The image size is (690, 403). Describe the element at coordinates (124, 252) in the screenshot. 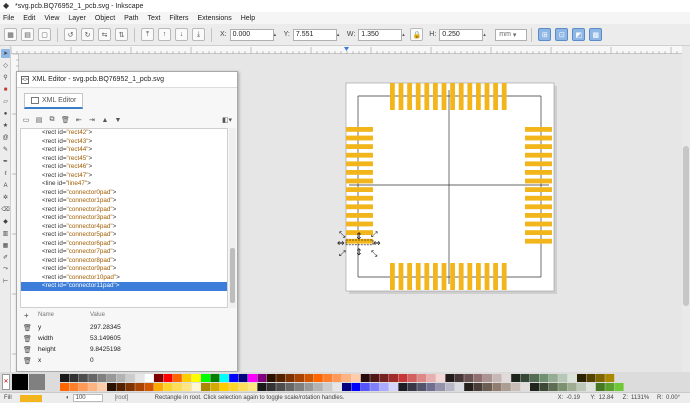

I see `xml-node-row: <rect id="connector7pad">` at that location.